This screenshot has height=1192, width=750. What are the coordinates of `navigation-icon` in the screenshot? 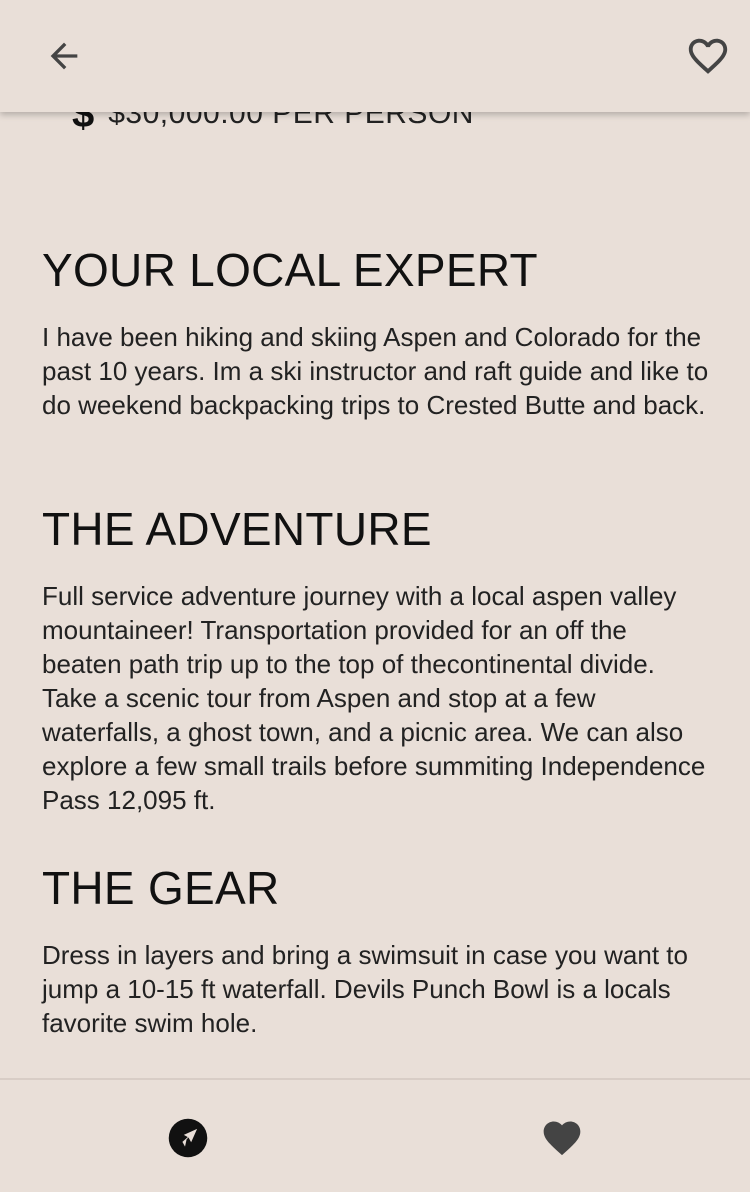 It's located at (188, 1138).